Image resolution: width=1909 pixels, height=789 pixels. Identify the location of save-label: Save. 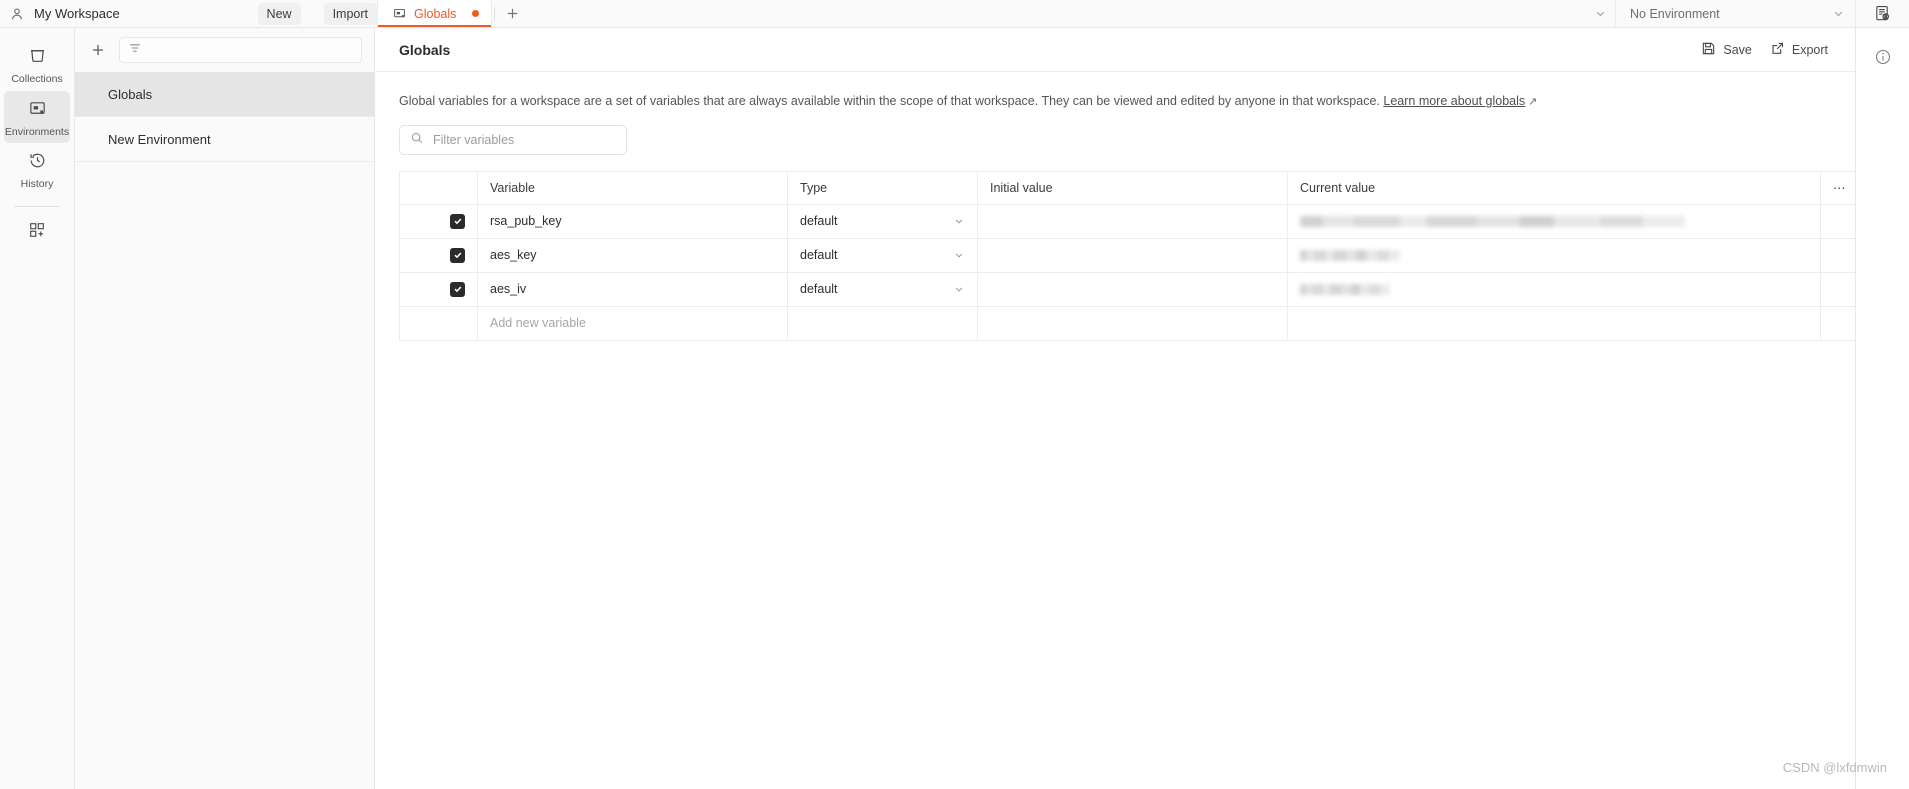
(1737, 49).